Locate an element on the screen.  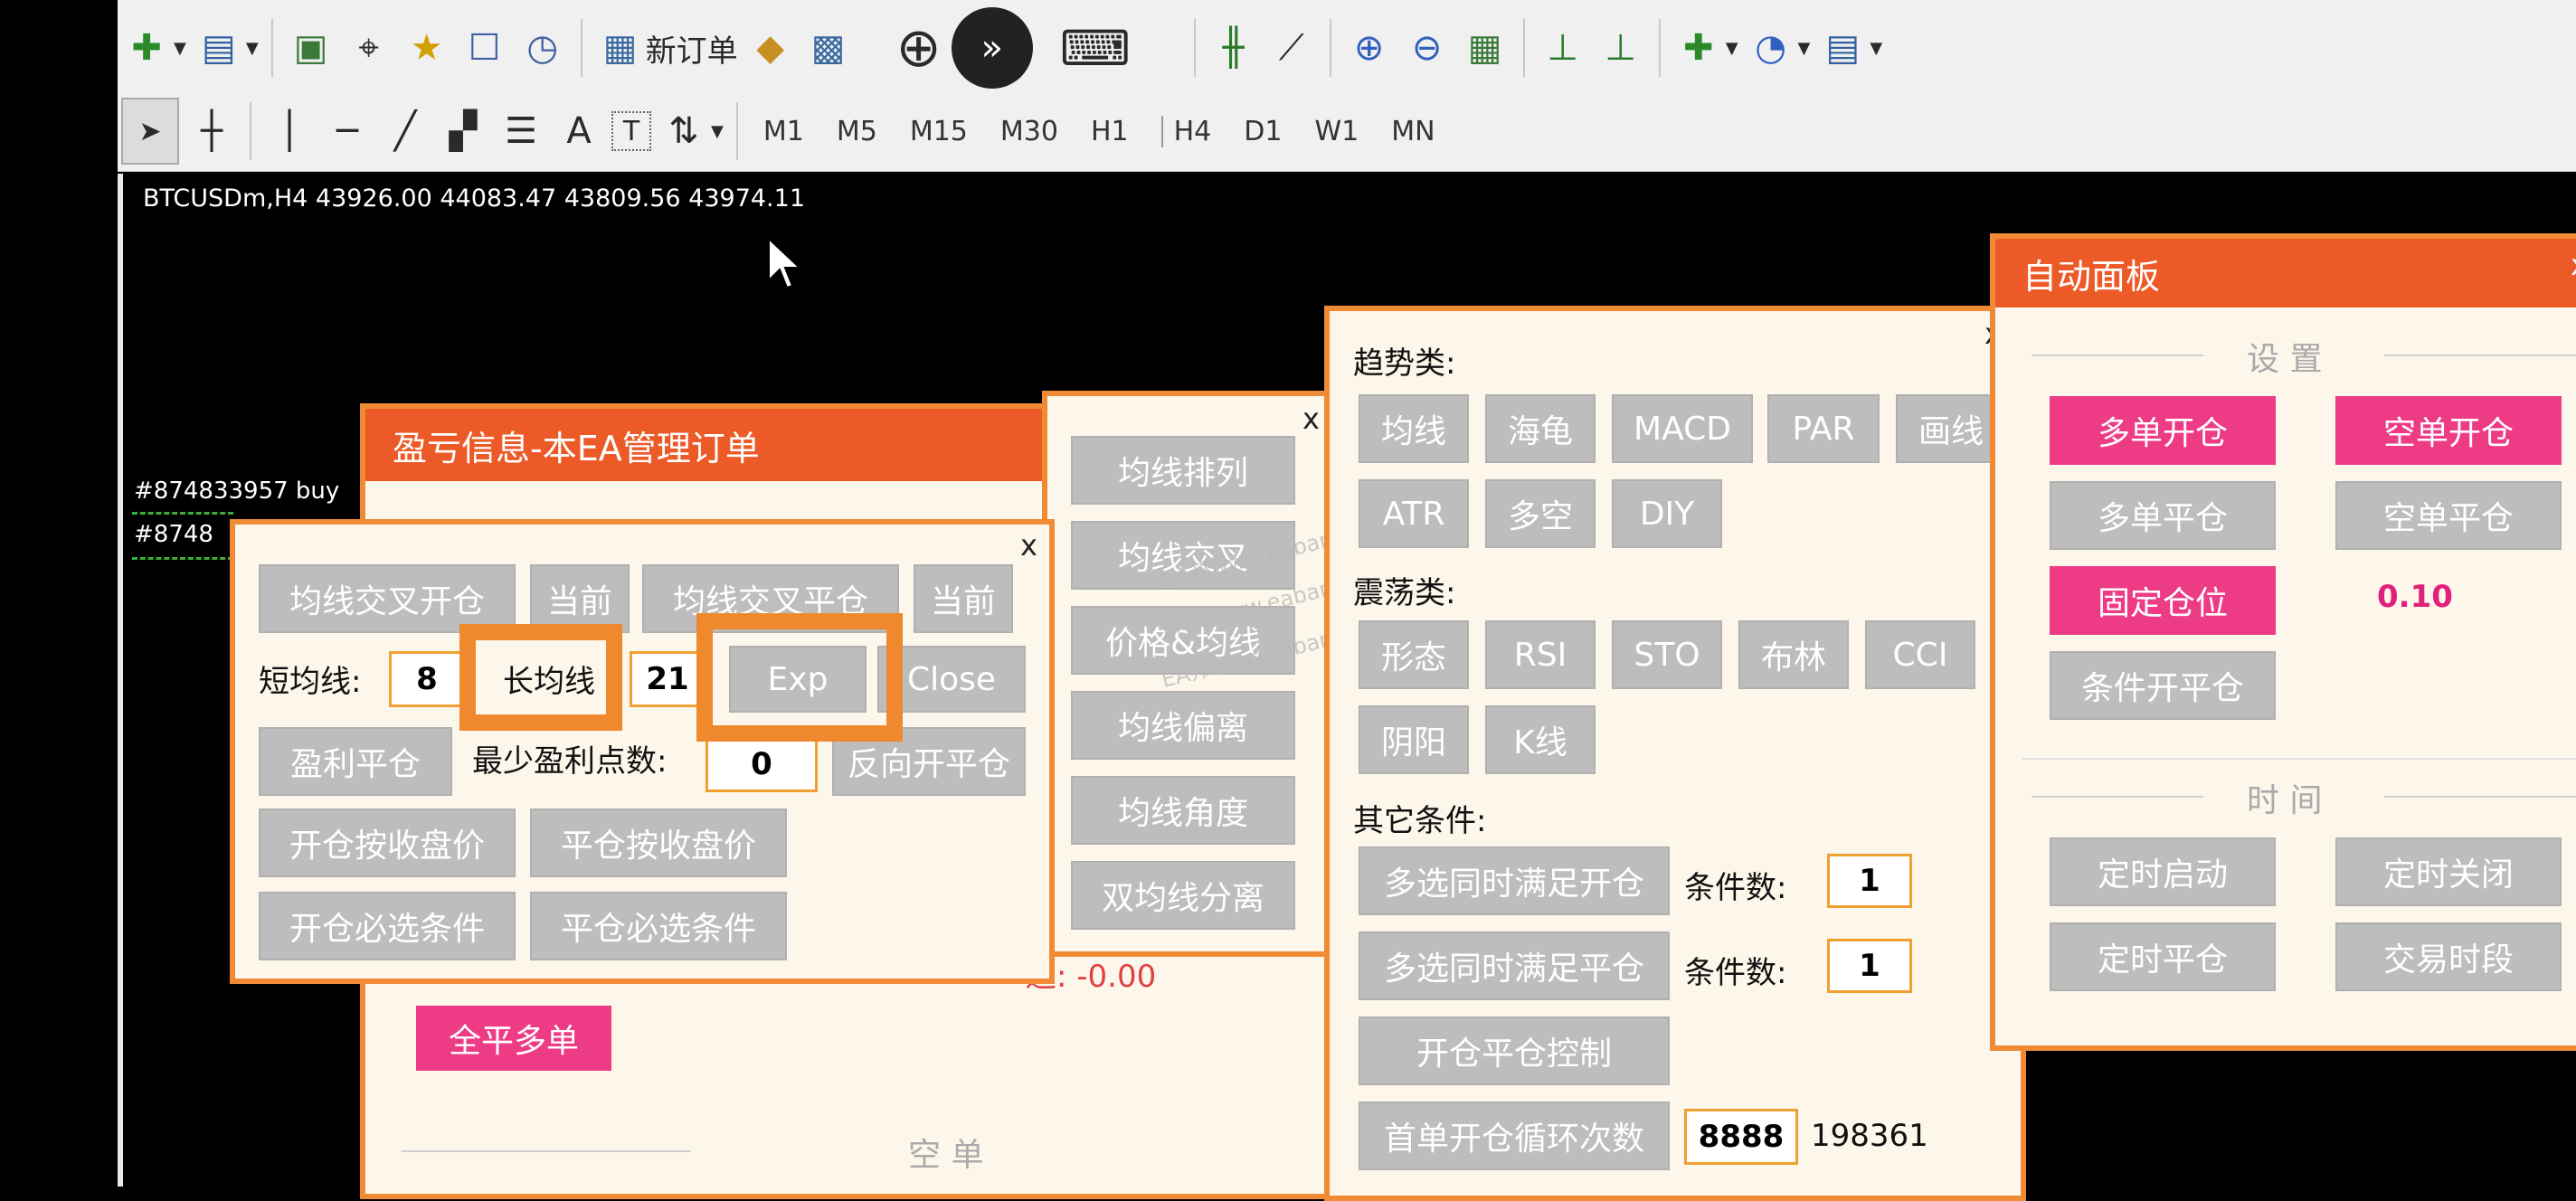
timeframe-m1: M1 is located at coordinates (784, 131).